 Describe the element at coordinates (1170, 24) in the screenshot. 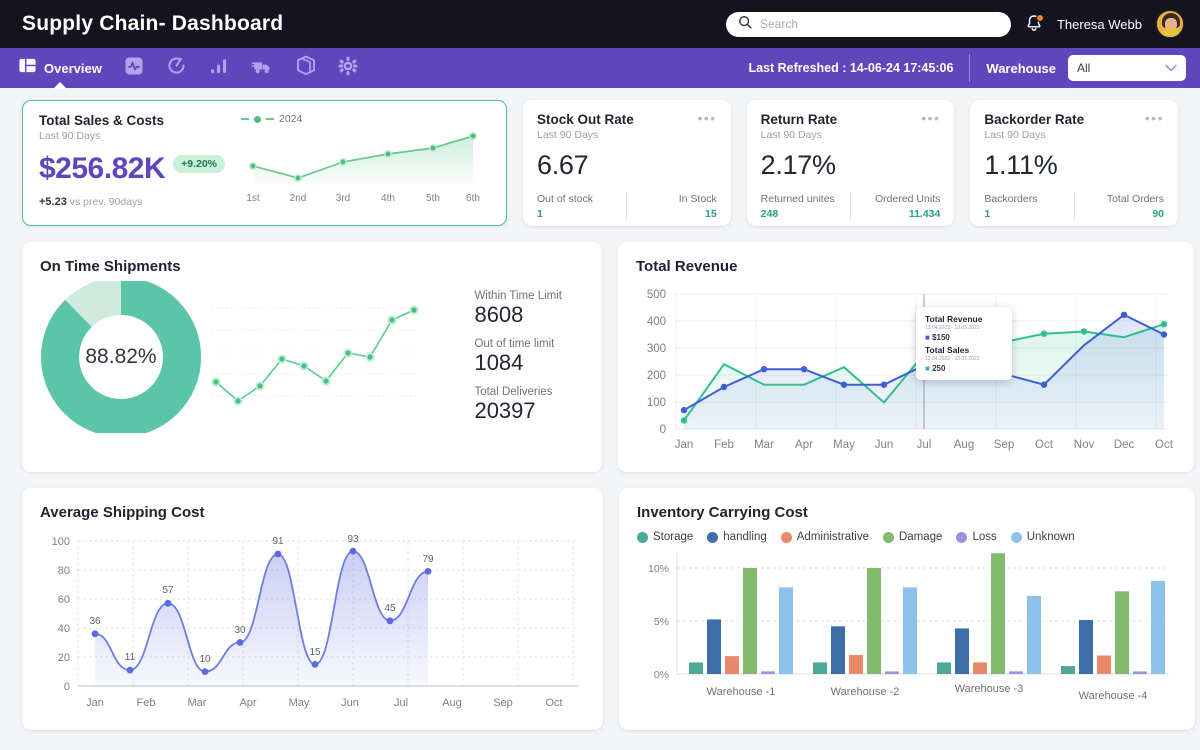

I see `avatar` at that location.